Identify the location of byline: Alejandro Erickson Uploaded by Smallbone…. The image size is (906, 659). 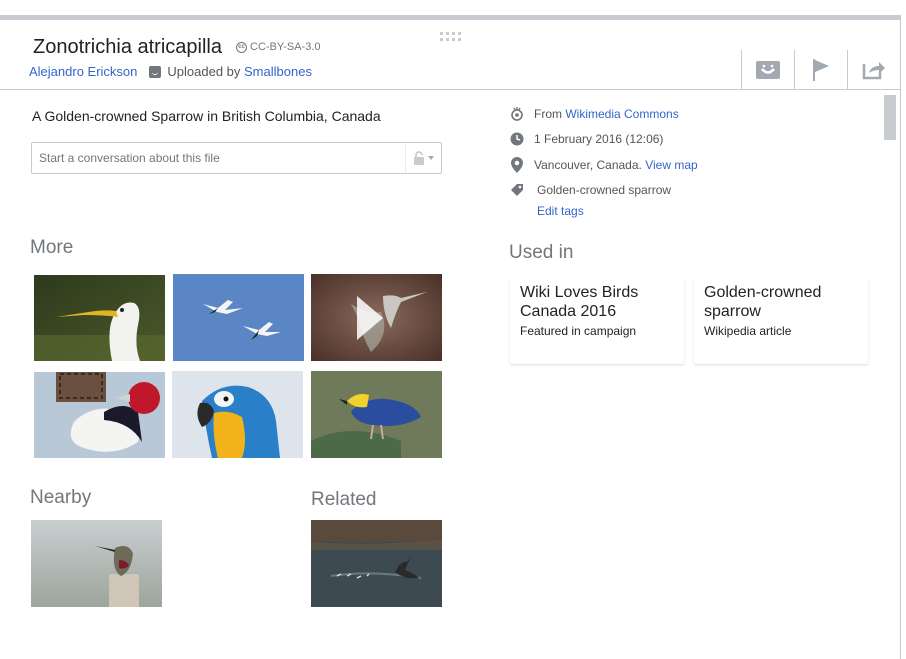
(170, 71).